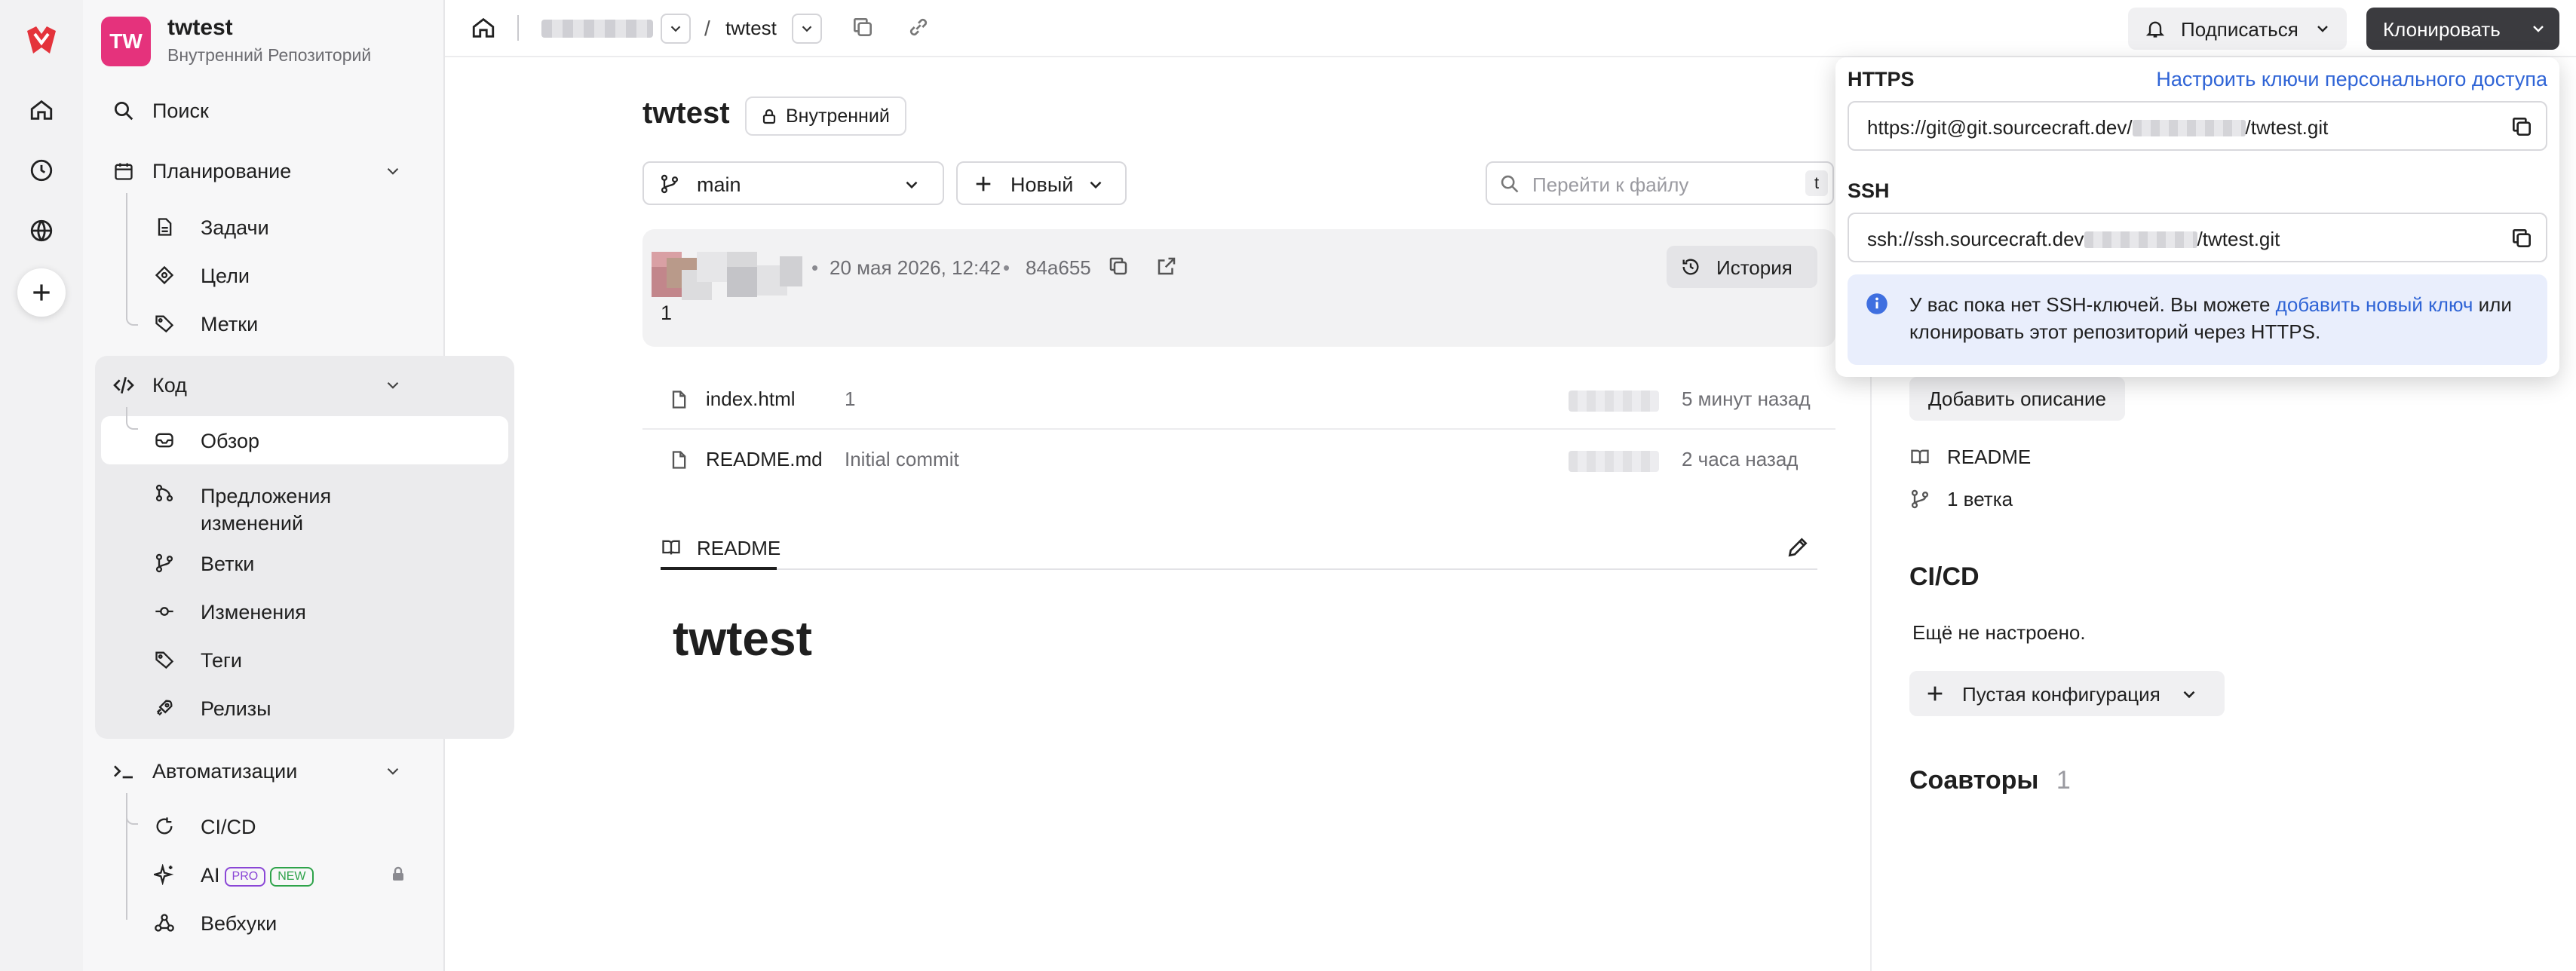 The image size is (2576, 971). Describe the element at coordinates (1166, 266) in the screenshot. I see `external-link-icon` at that location.